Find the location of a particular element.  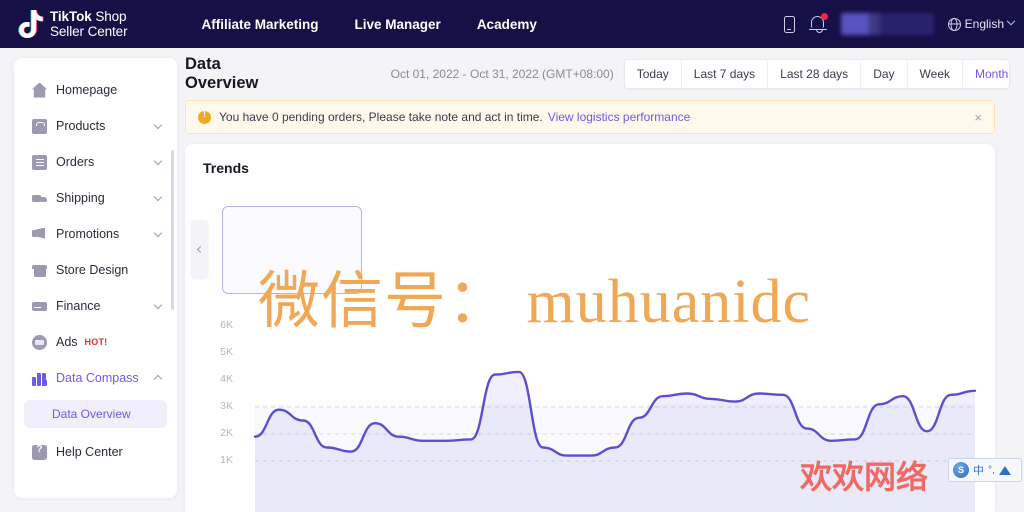

user-account-avatar is located at coordinates (887, 24).